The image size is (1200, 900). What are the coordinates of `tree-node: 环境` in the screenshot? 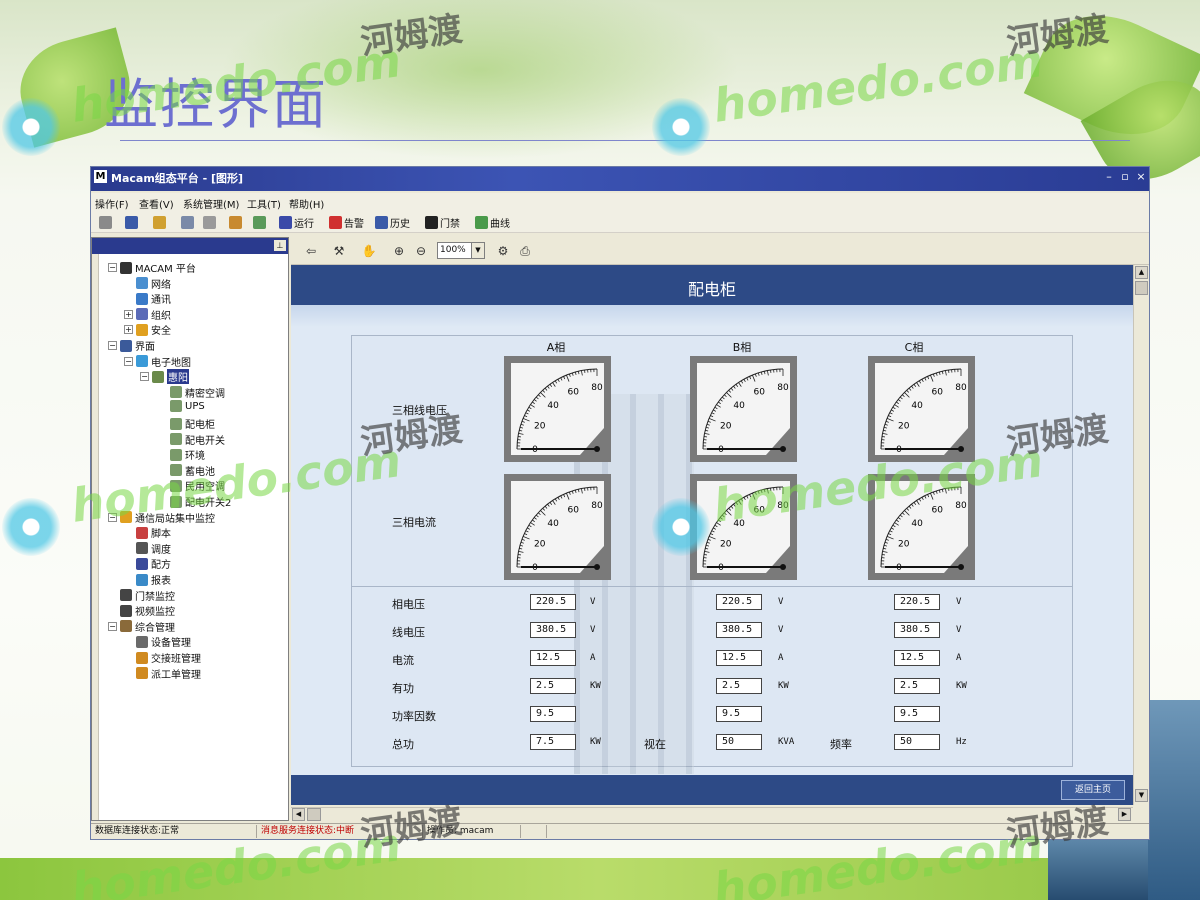 It's located at (181, 454).